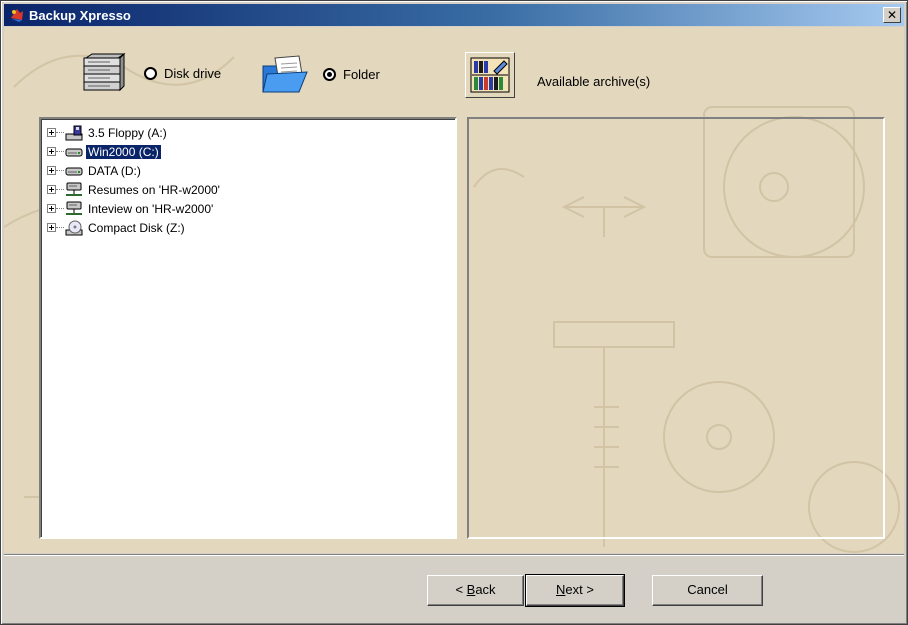 The width and height of the screenshot is (908, 625). I want to click on floppy-drive-icon, so click(74, 132).